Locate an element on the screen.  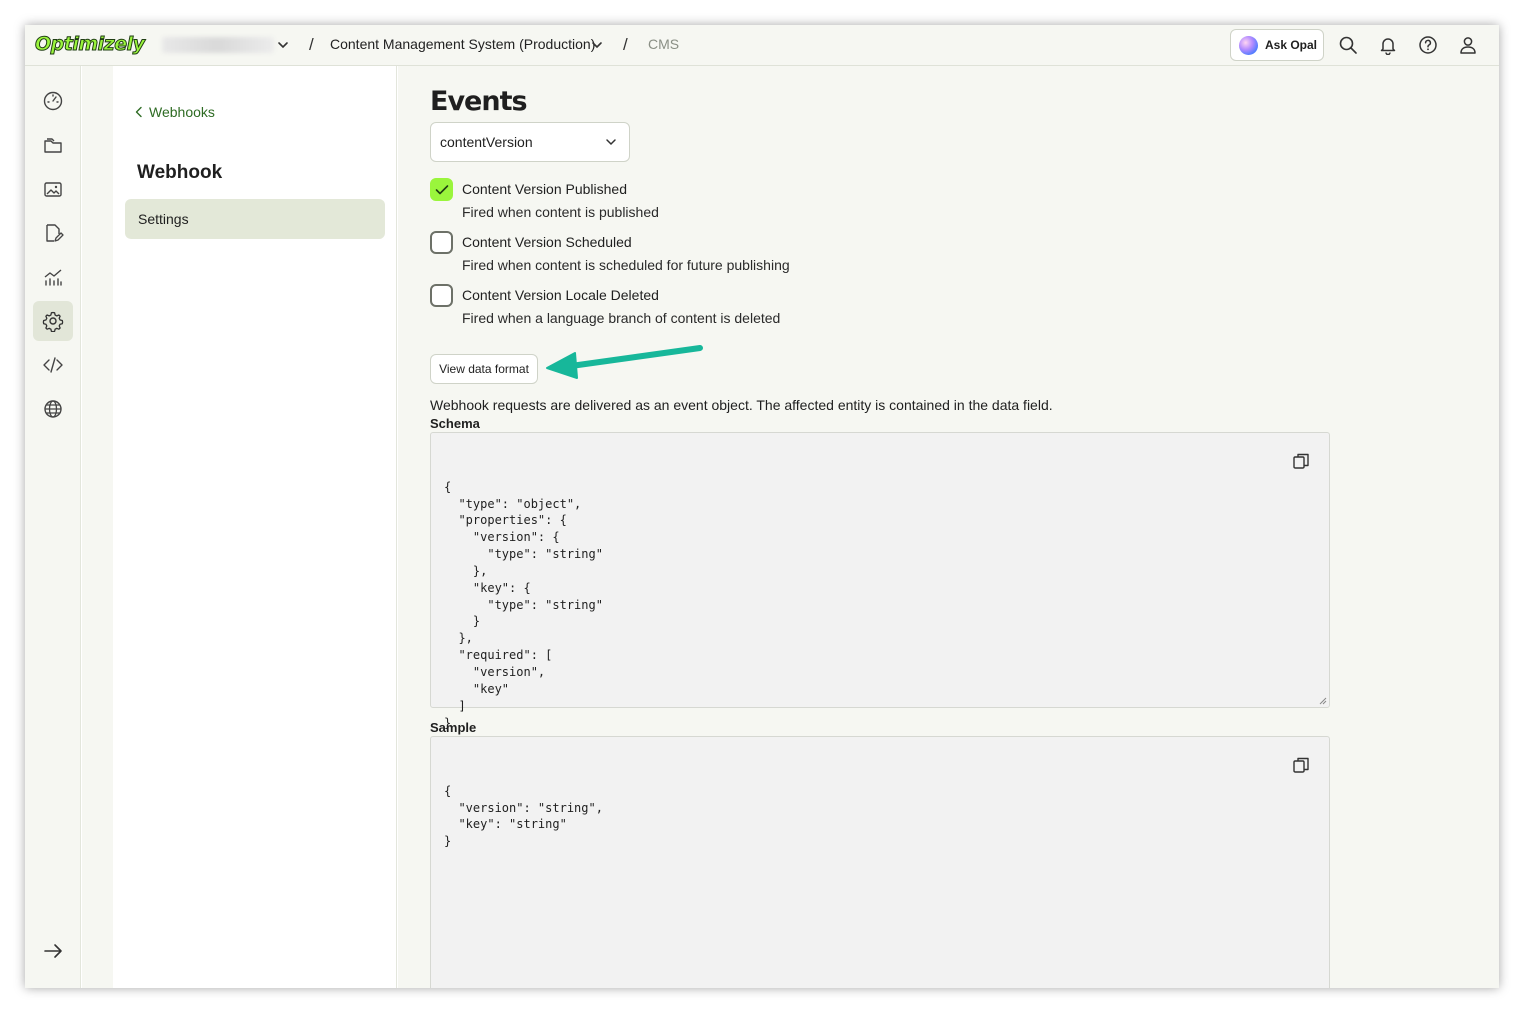
rail-item-assets is located at coordinates (53, 189).